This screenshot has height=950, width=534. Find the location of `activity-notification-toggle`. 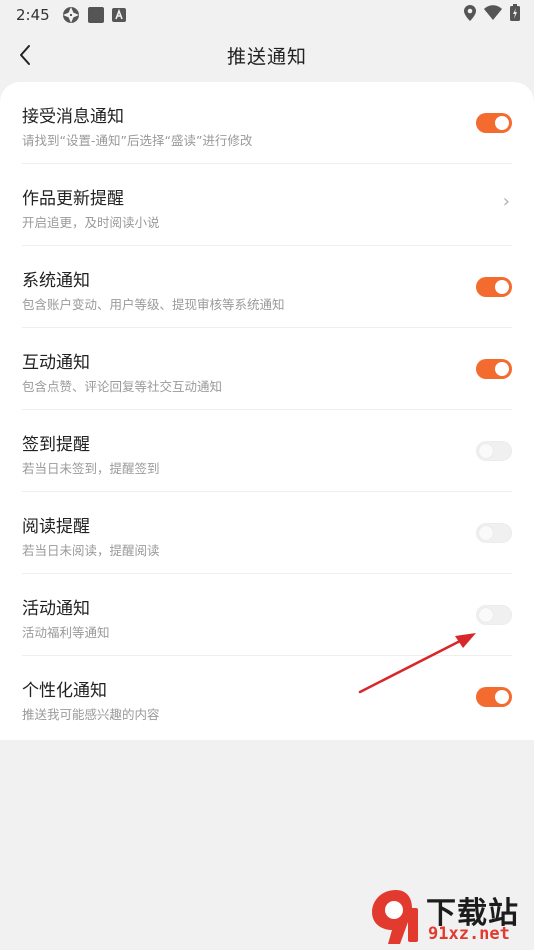

activity-notification-toggle is located at coordinates (494, 615).